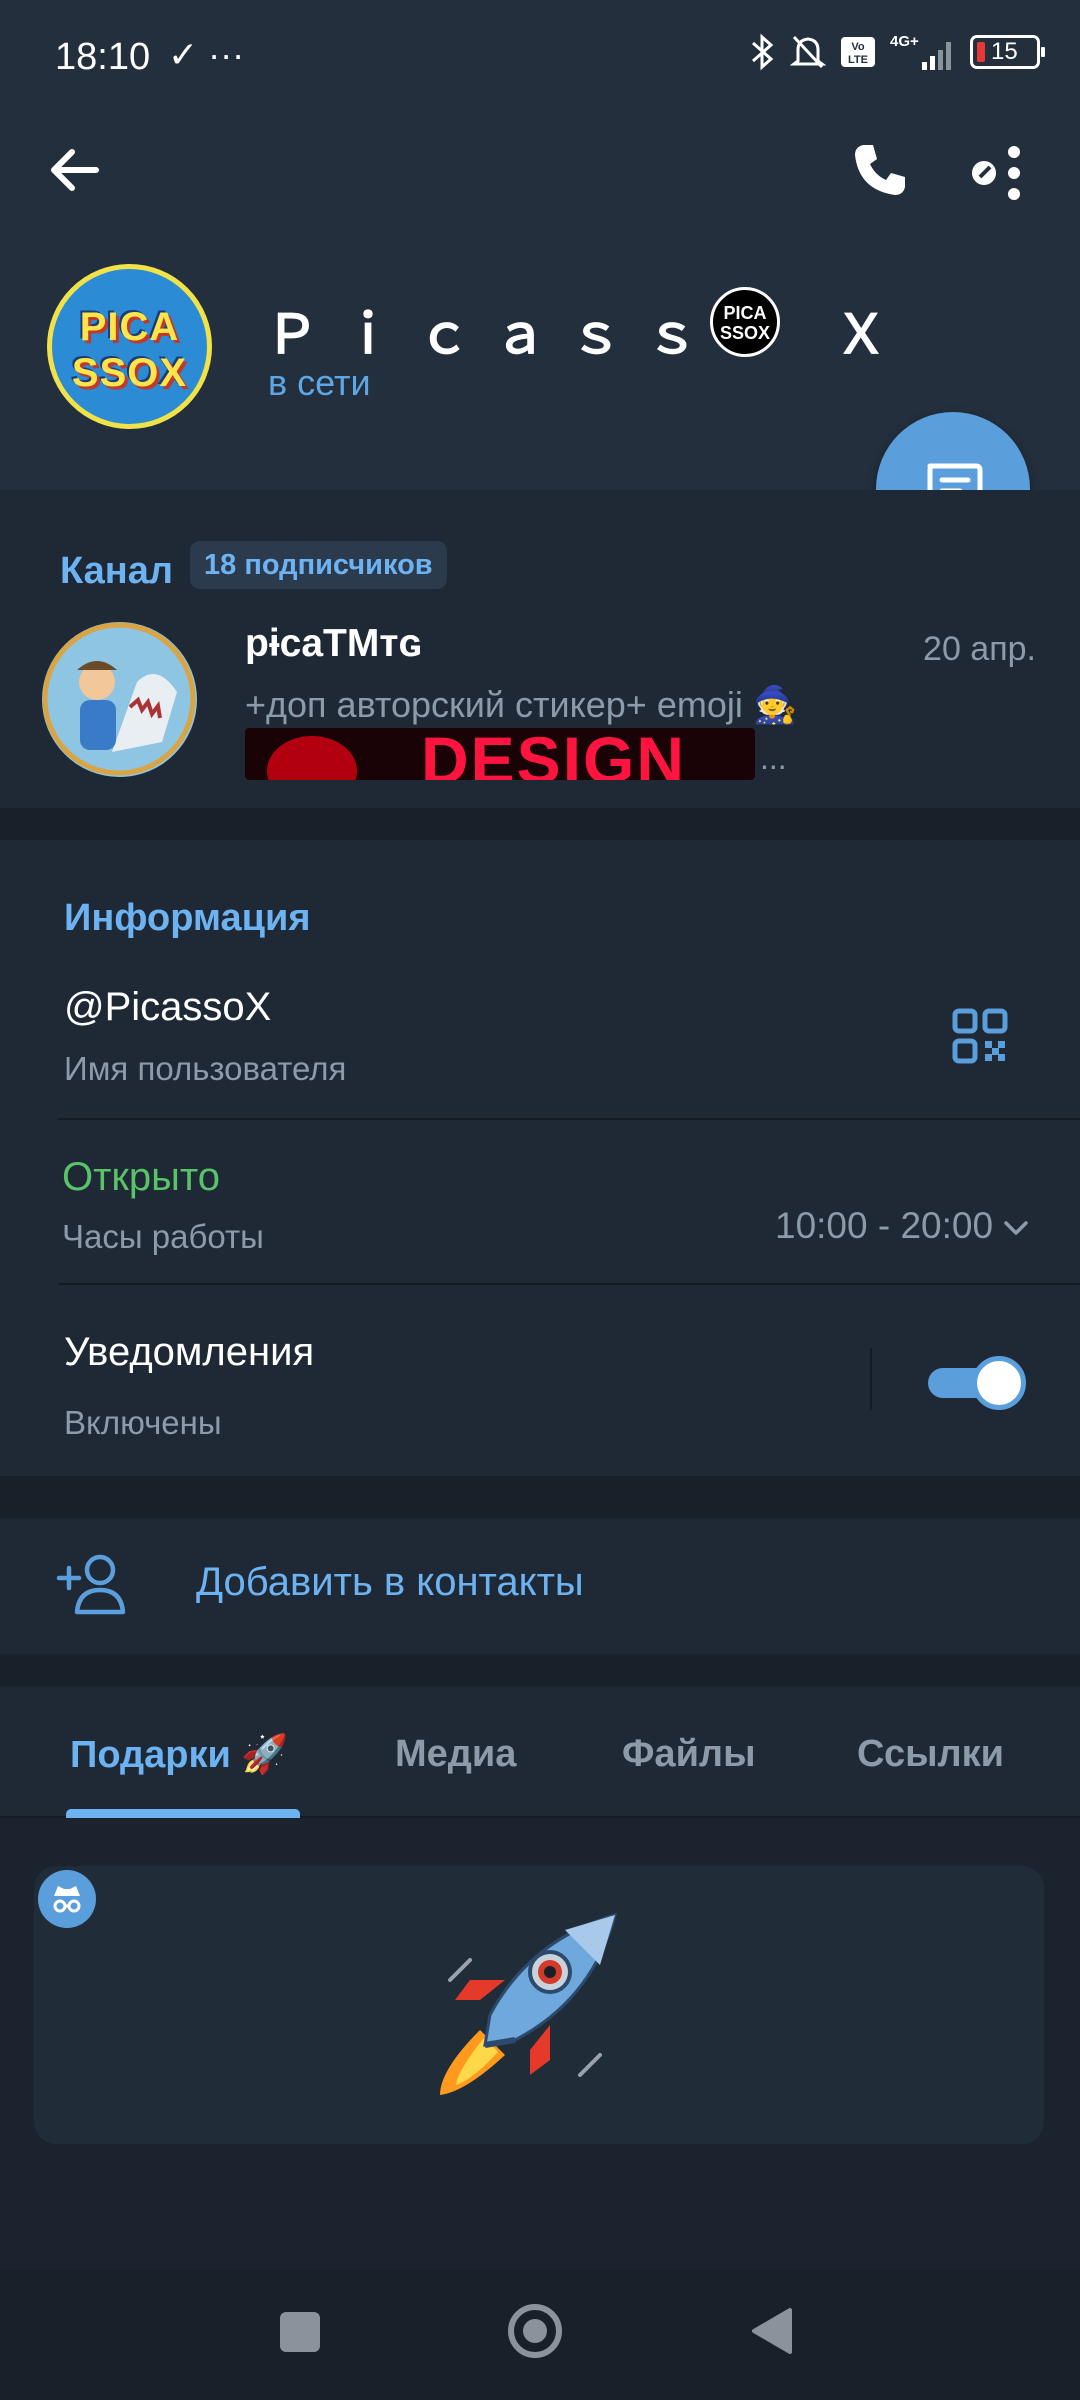 The width and height of the screenshot is (1080, 2400). Describe the element at coordinates (163, 1236) in the screenshot. I see `business-hours-label: Часы работы` at that location.